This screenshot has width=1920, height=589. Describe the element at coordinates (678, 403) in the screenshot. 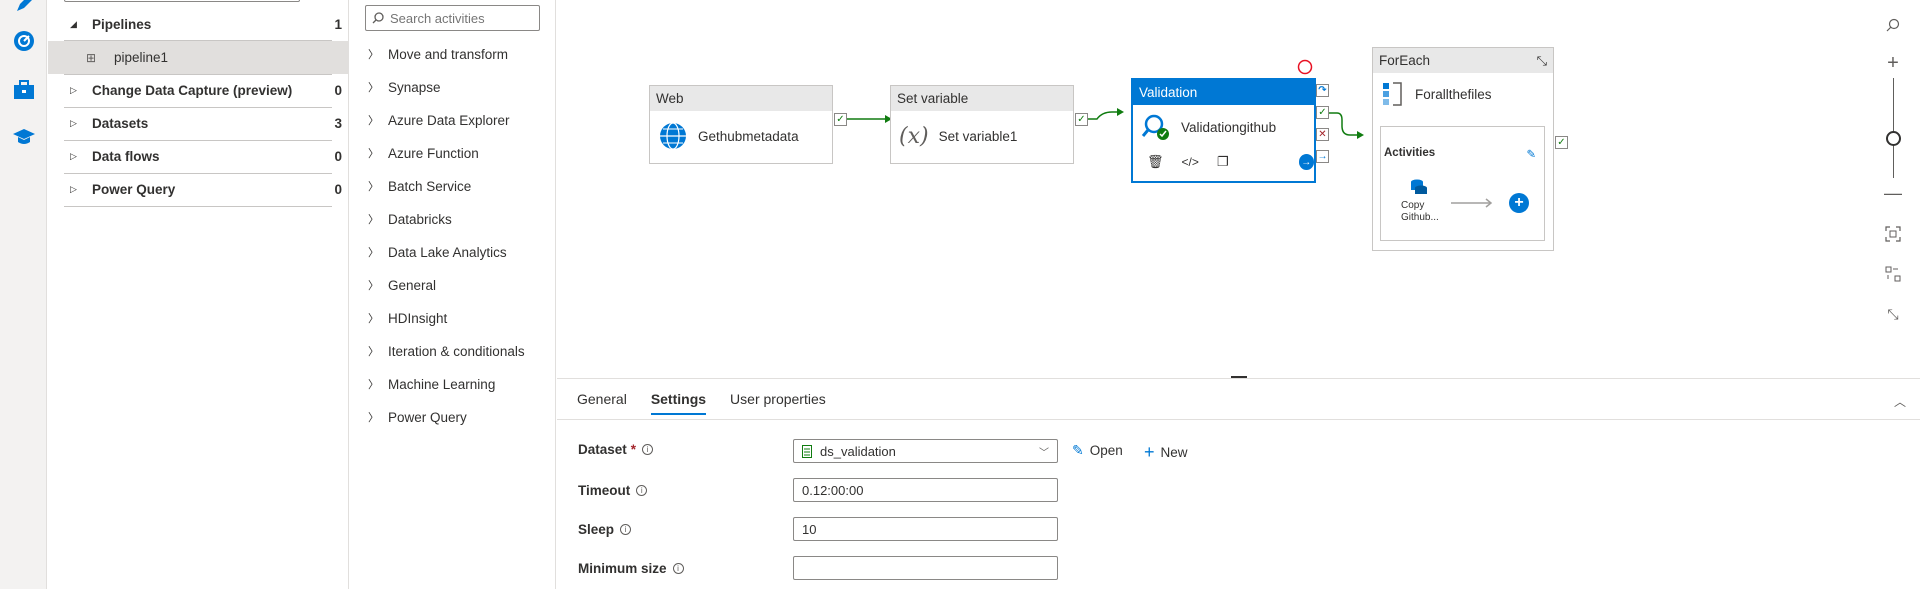

I see `tab-settings: Settings` at that location.